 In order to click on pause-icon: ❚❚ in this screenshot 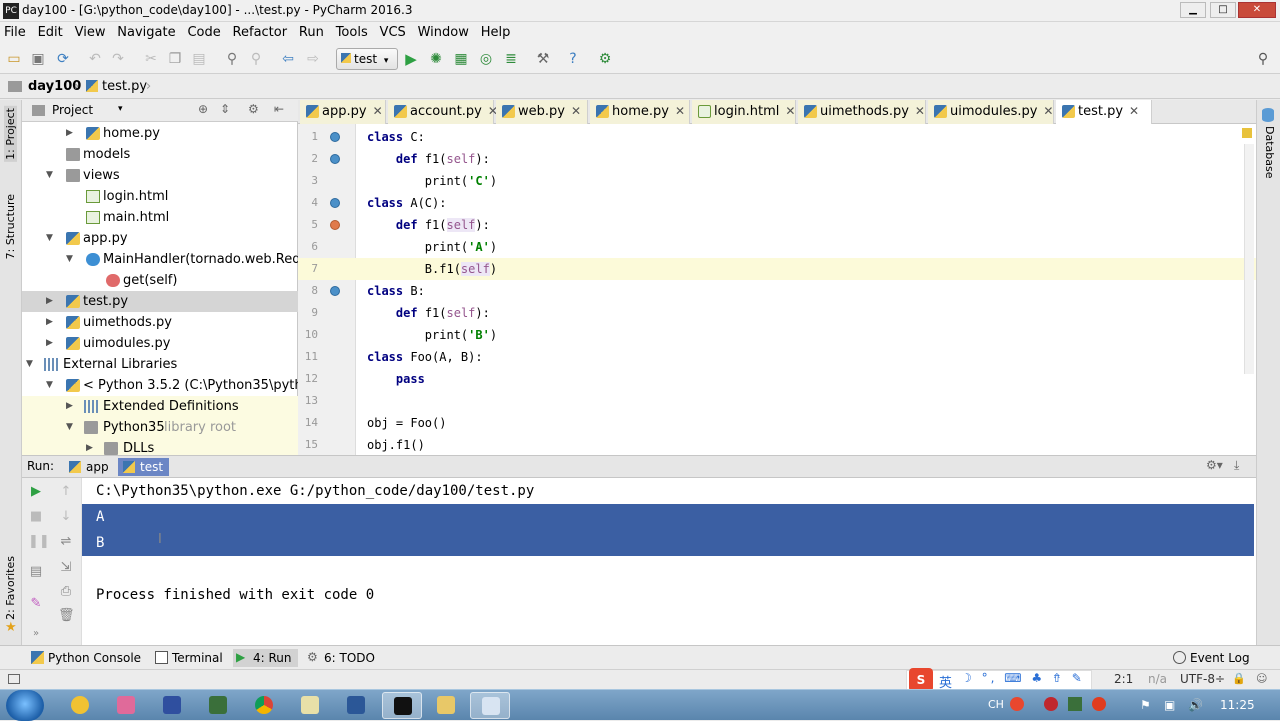, I will do `click(39, 542)`.